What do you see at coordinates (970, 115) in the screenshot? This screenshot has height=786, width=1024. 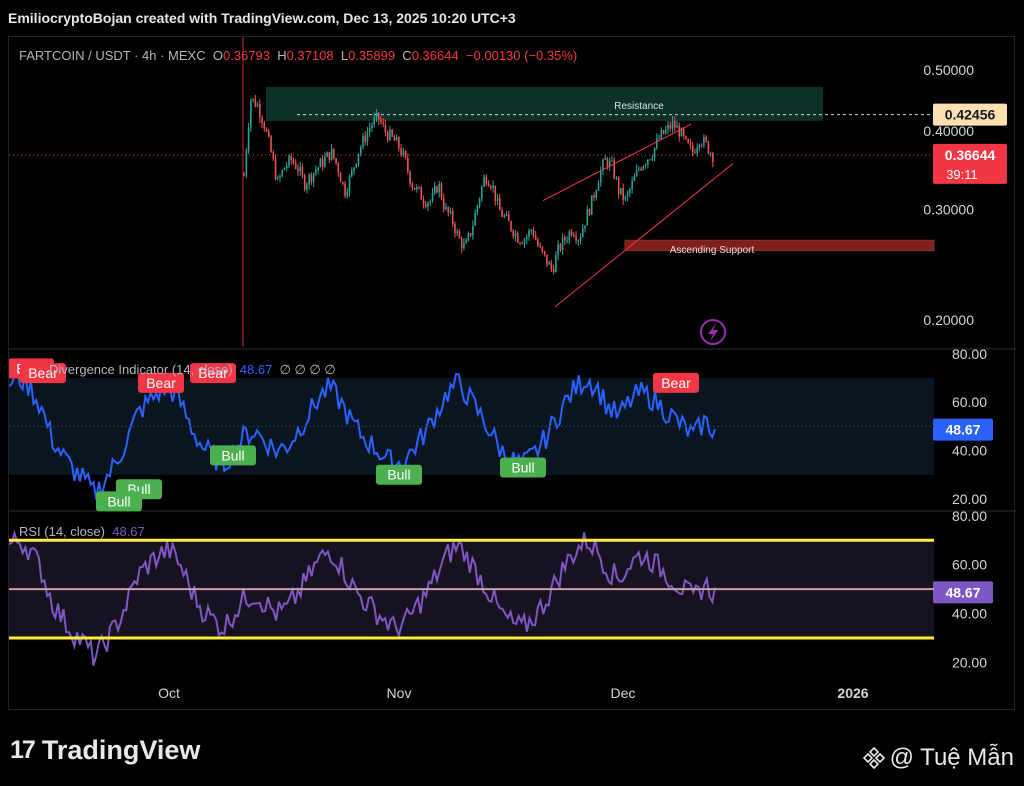 I see `target-price-text: 0.42456` at bounding box center [970, 115].